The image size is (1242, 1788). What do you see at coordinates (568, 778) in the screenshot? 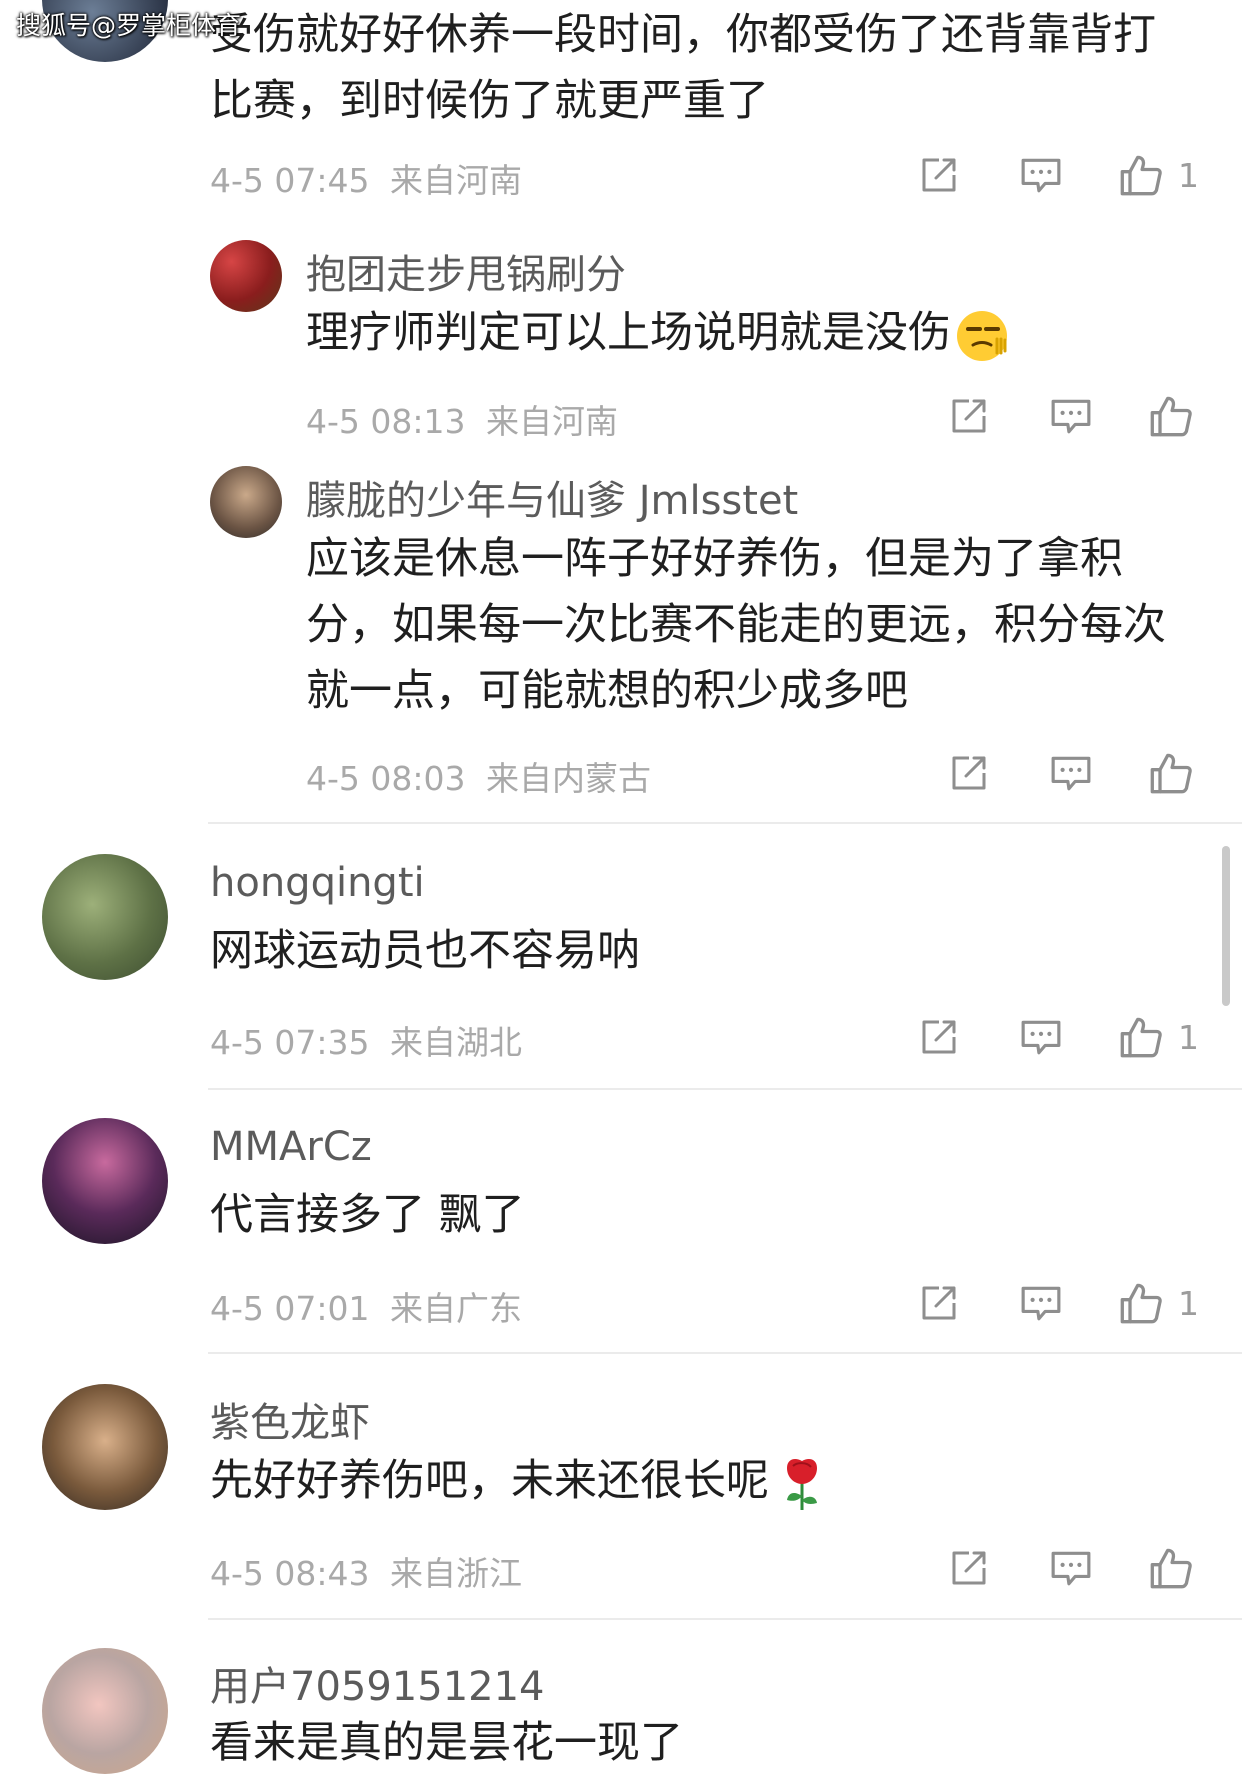
I see `comment-location: 来自内蒙古` at bounding box center [568, 778].